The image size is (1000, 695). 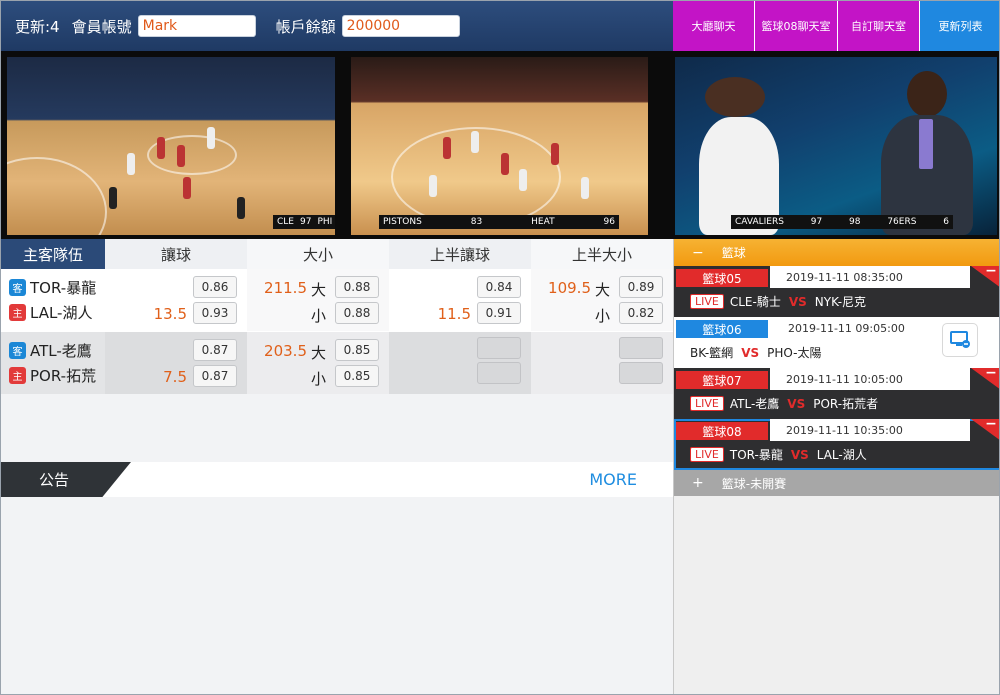 I want to click on custom-chat-button: 自訂聊天室, so click(x=879, y=26).